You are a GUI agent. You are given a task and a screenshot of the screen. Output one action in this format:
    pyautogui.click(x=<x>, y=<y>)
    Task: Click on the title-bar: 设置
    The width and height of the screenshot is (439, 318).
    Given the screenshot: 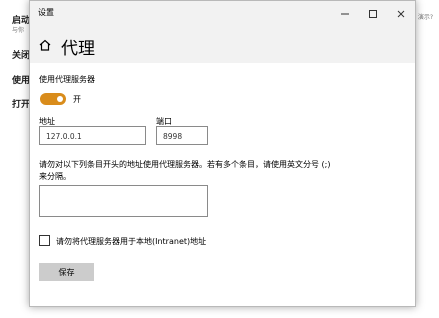 What is the action you would take?
    pyautogui.click(x=222, y=14)
    